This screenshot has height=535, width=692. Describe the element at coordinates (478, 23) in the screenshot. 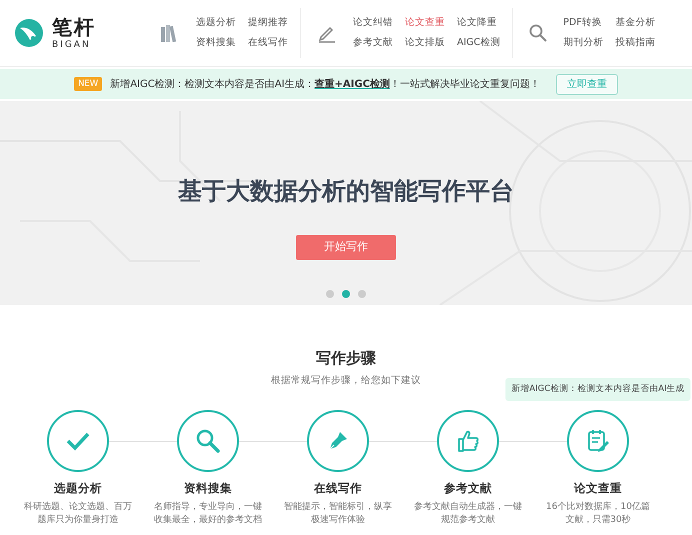

I see `nav-link: 论文降重` at that location.